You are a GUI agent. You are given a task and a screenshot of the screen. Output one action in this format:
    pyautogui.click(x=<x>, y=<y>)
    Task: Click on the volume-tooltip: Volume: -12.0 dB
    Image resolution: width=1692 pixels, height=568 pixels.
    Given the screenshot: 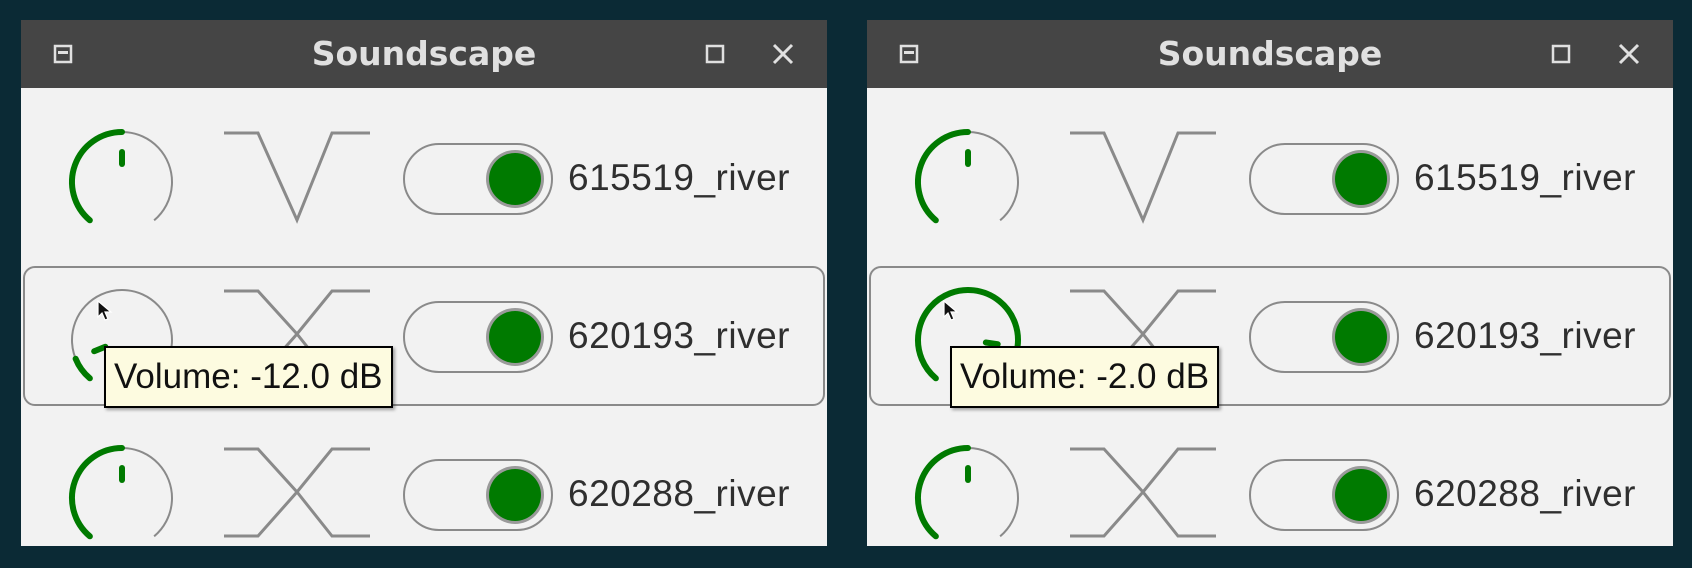 What is the action you would take?
    pyautogui.click(x=248, y=377)
    